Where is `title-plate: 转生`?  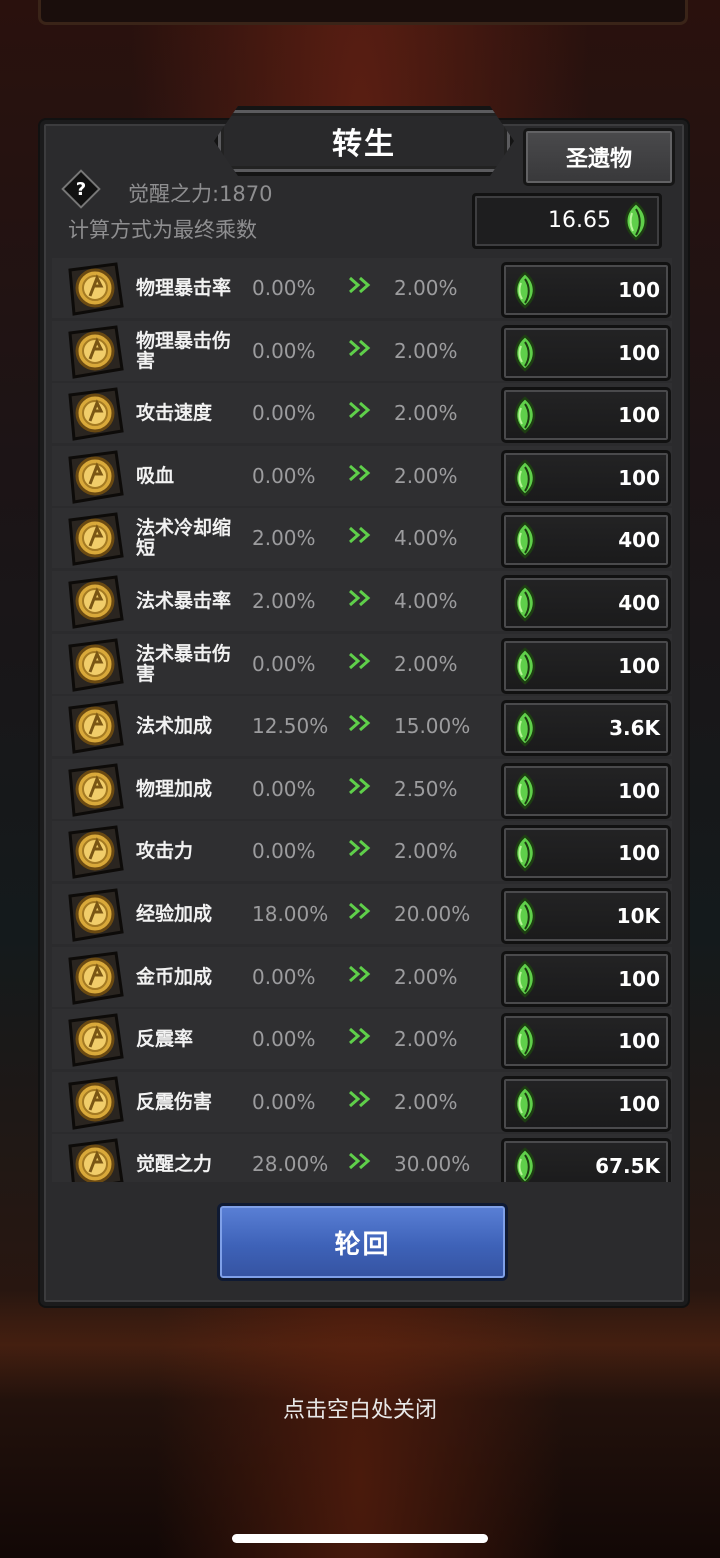
title-plate: 转生 is located at coordinates (364, 141).